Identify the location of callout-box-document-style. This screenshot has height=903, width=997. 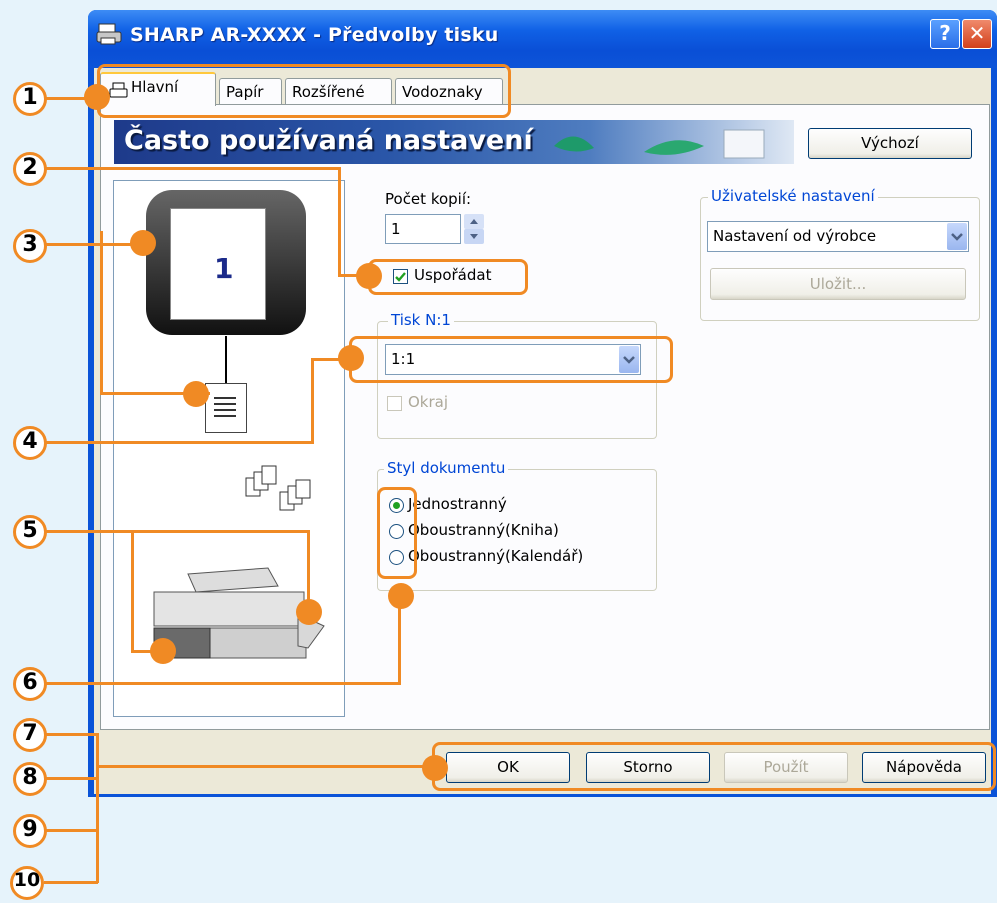
(397, 533).